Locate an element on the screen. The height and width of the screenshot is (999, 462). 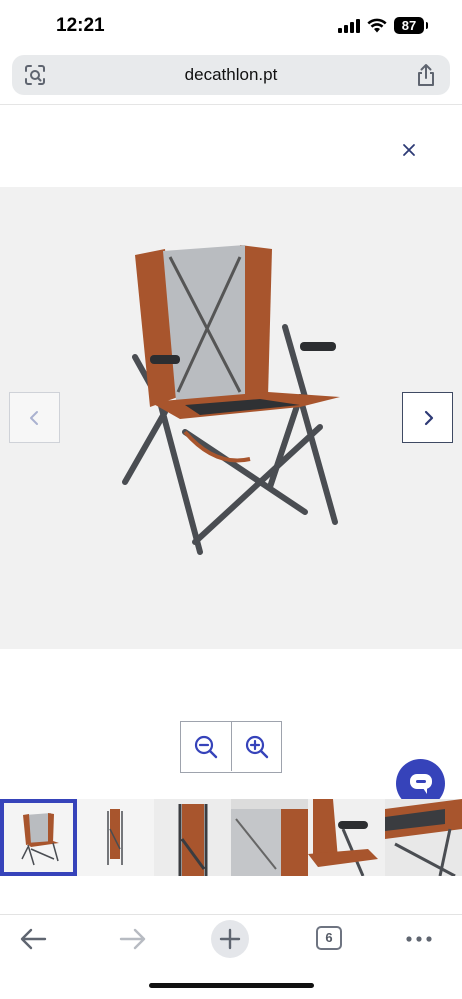
mesh-closeup-thumbnail-image is located at coordinates (269, 842).